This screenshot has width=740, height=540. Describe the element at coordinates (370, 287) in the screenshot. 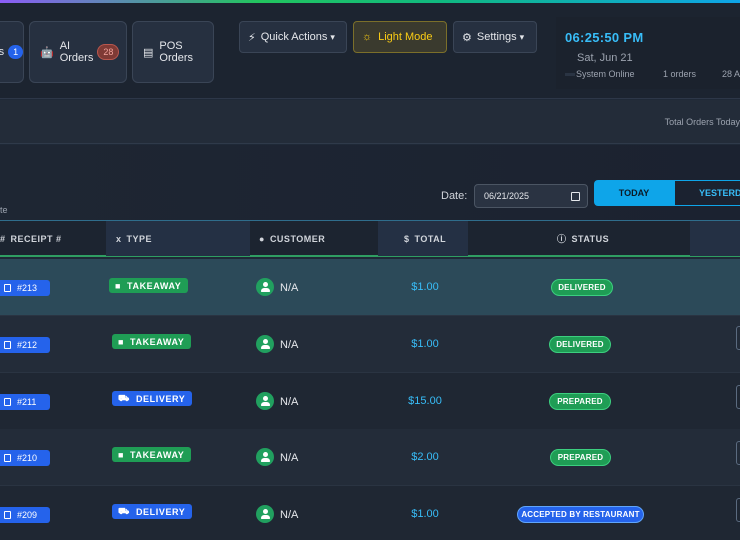

I see `table-row: #213 ■ TAKEAWAY N/A $1.00 DELIVERED` at that location.